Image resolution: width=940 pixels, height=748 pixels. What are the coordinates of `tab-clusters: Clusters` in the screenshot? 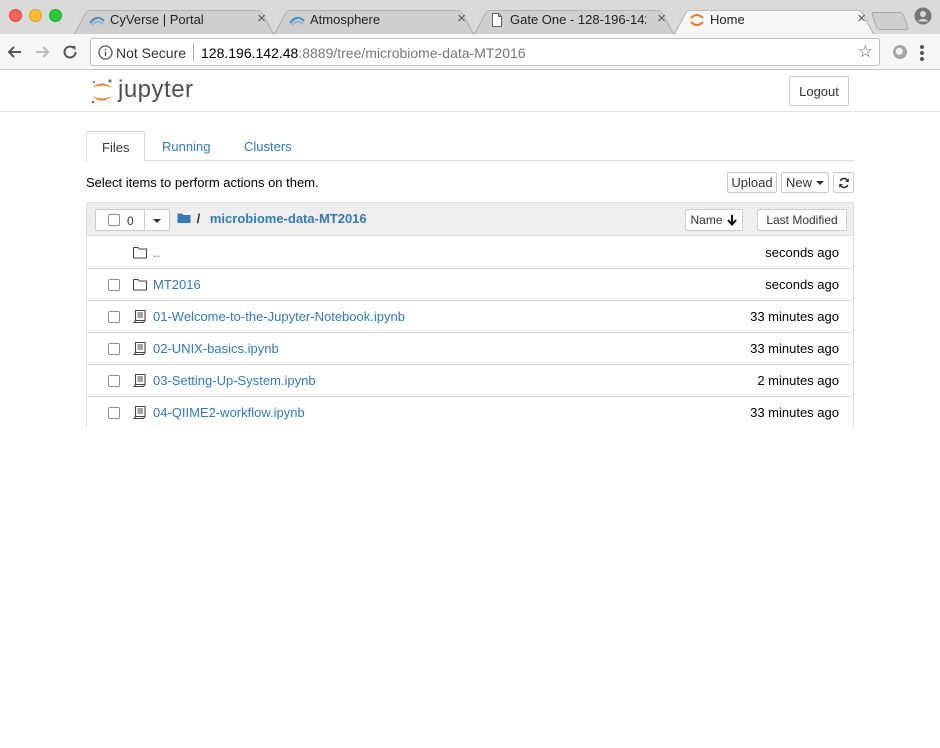 It's located at (268, 146).